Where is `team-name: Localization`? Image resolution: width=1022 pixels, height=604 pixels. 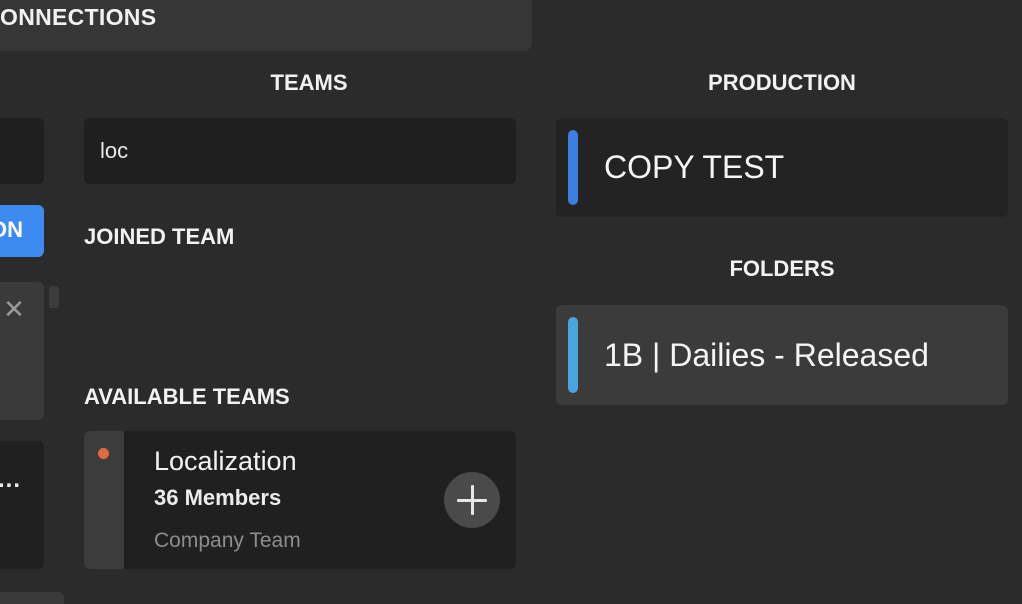
team-name: Localization is located at coordinates (225, 461).